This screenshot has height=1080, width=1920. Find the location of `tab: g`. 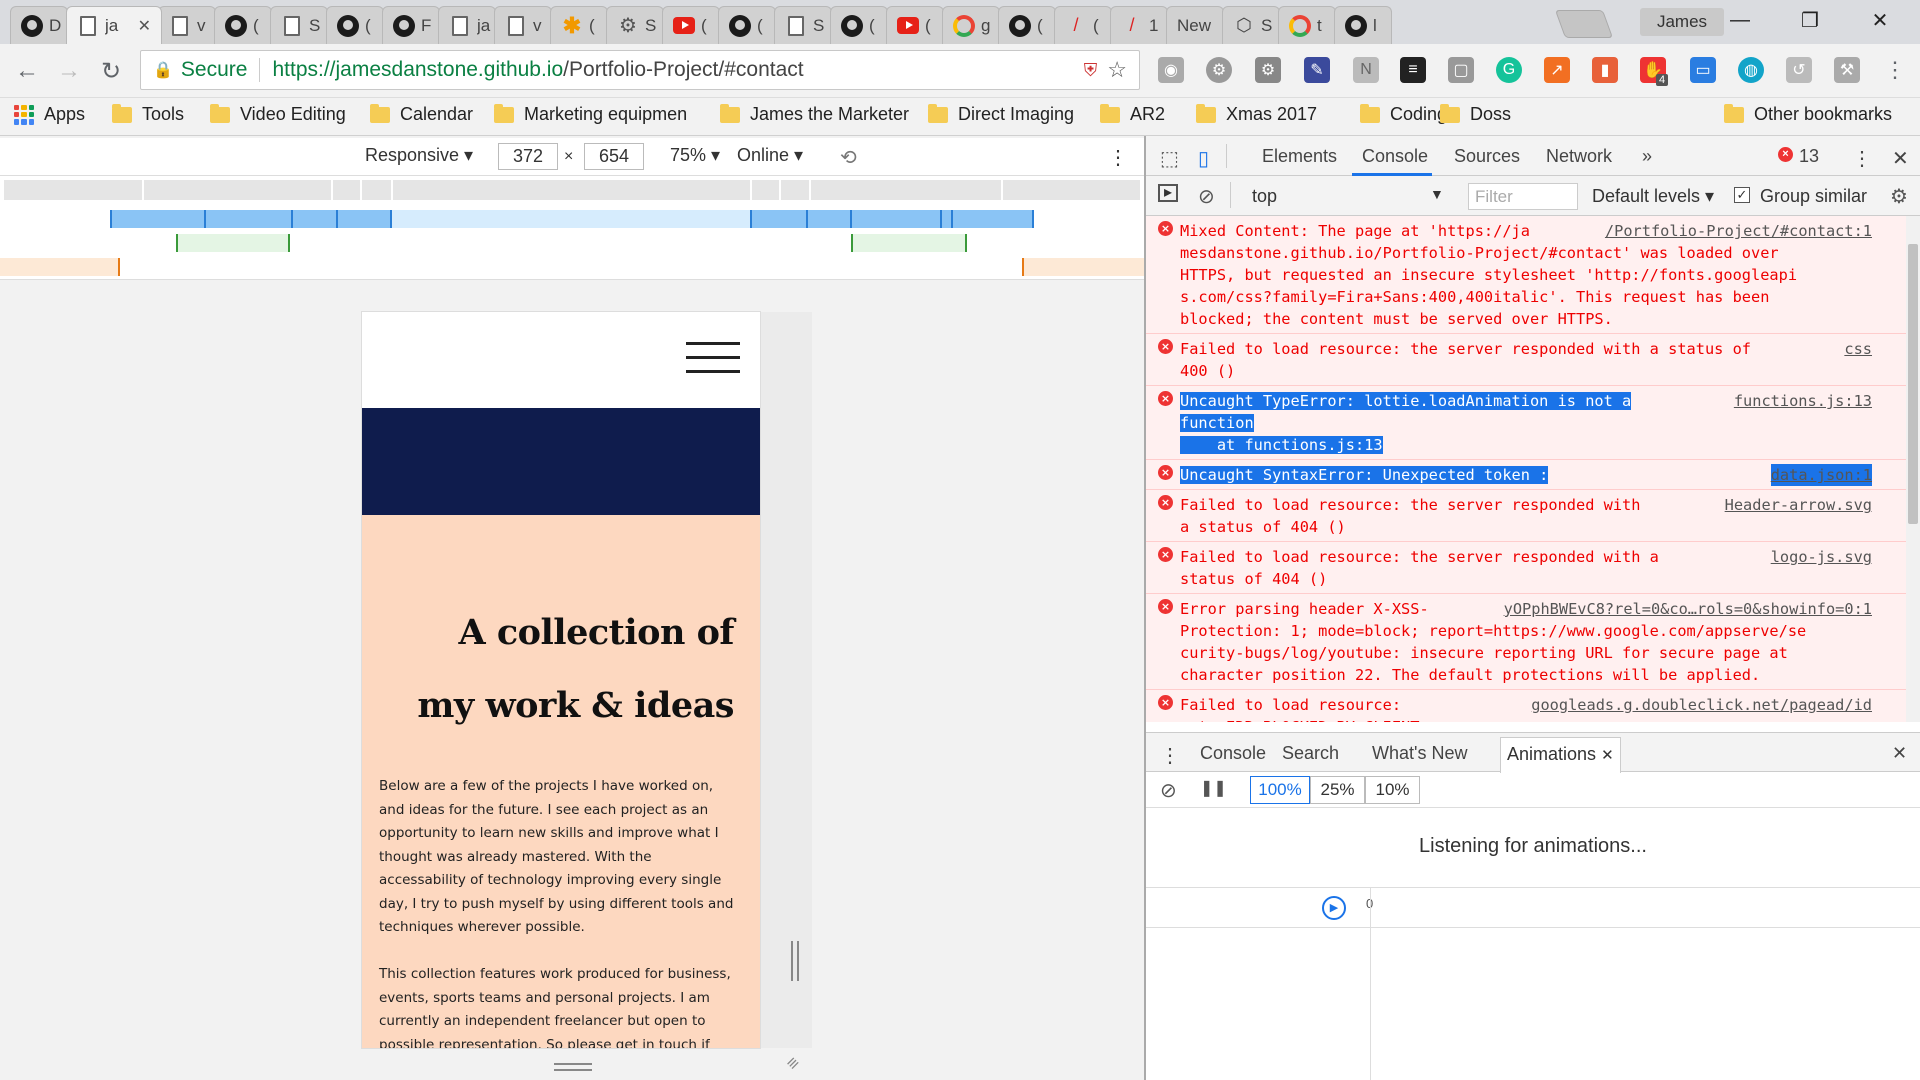

tab: g is located at coordinates (971, 25).